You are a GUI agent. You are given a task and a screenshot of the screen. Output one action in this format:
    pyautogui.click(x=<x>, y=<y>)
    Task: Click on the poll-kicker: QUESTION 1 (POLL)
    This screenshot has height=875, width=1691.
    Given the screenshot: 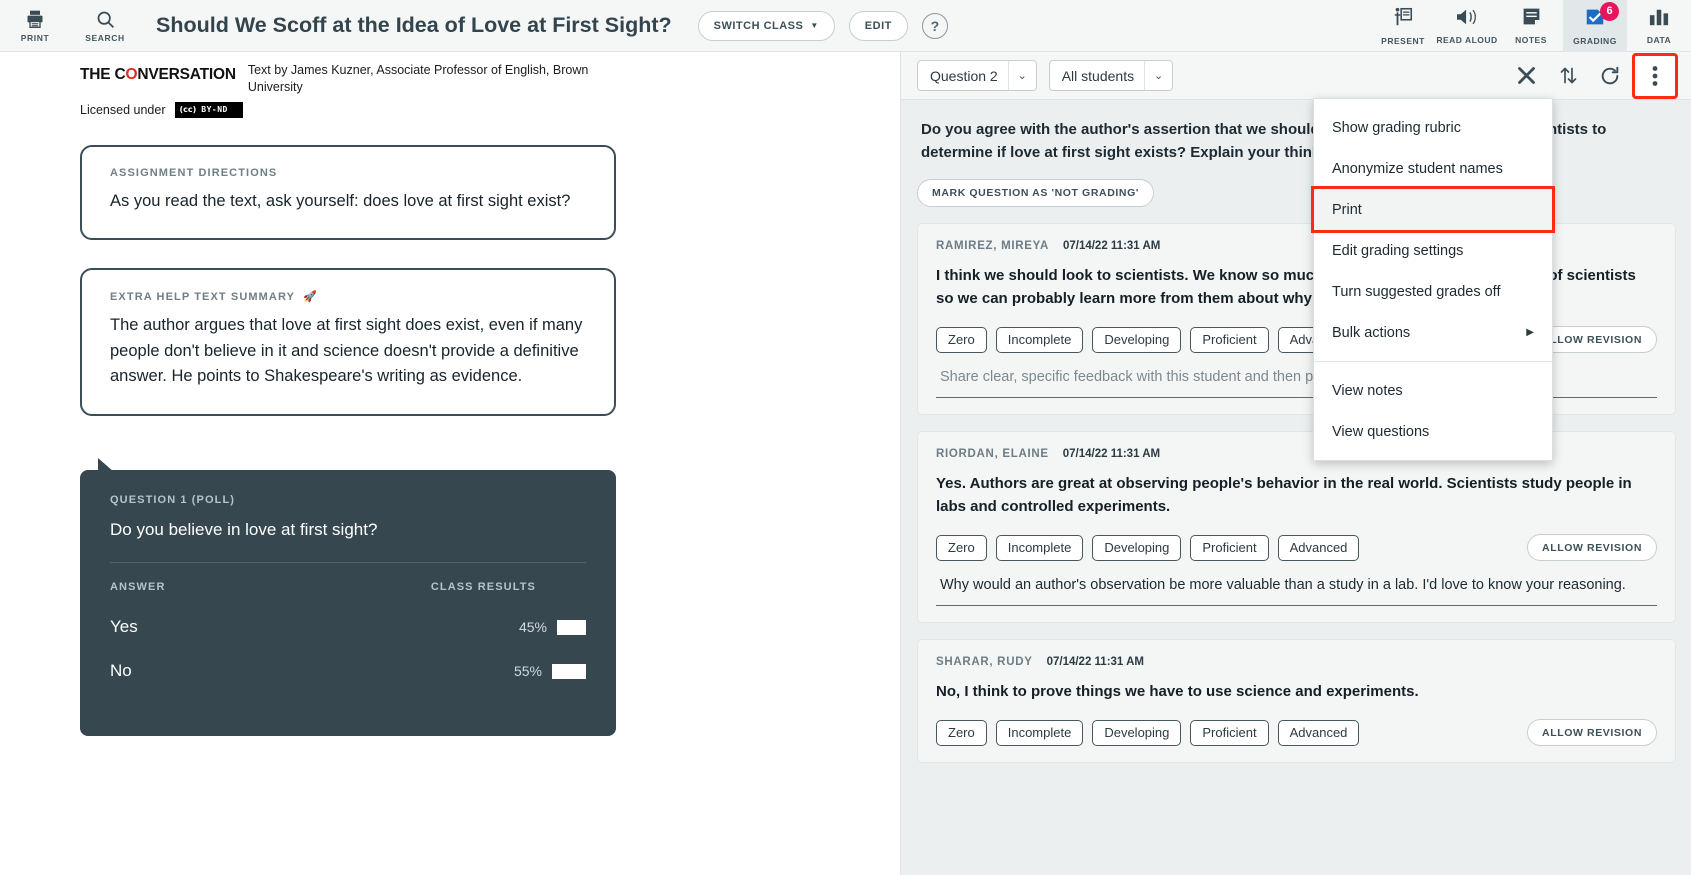 What is the action you would take?
    pyautogui.click(x=173, y=500)
    